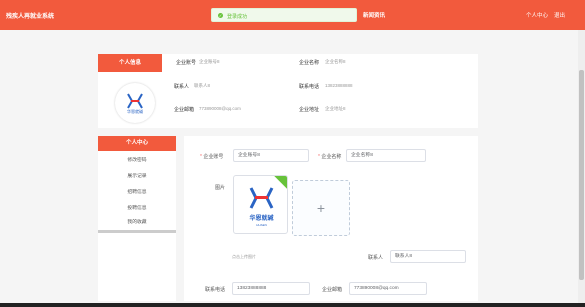  I want to click on info-contact-label: 联系人, so click(182, 87).